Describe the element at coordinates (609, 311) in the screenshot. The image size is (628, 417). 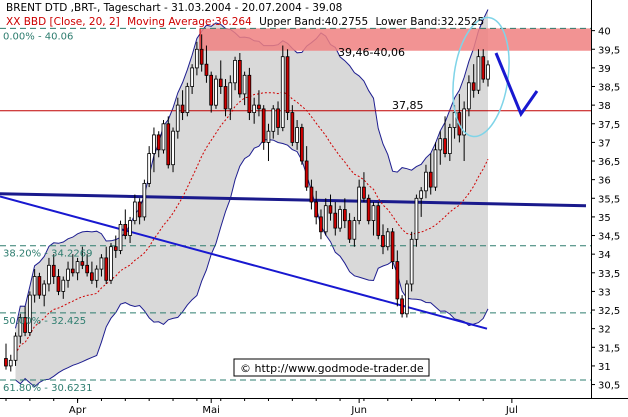
I see `y-tick-label: 32,5` at that location.